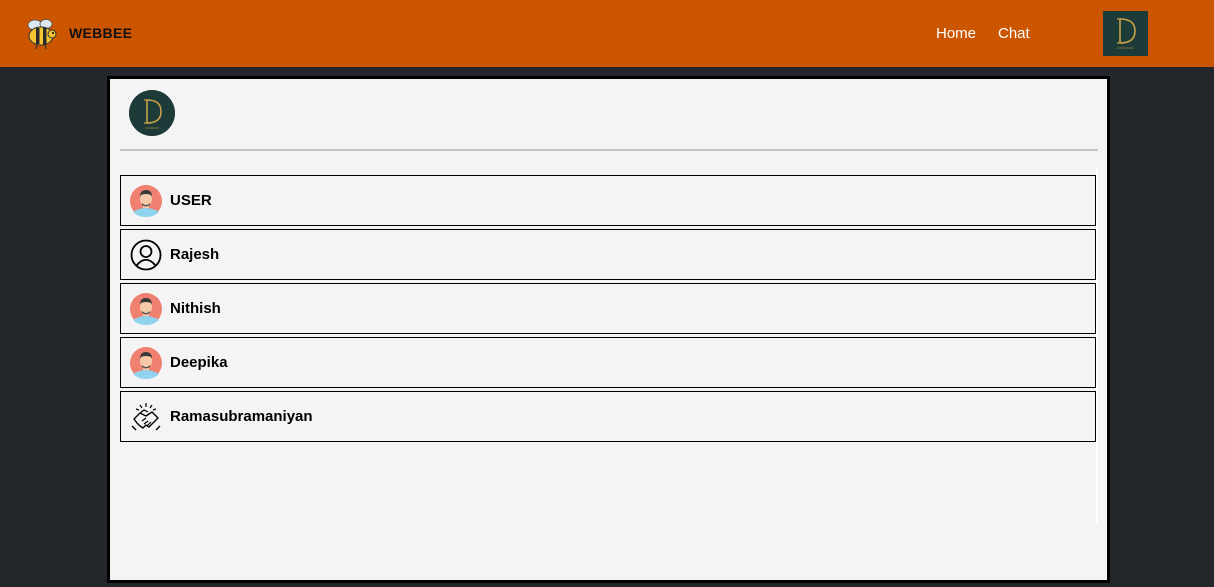  I want to click on account-avatar-button, so click(1125, 33).